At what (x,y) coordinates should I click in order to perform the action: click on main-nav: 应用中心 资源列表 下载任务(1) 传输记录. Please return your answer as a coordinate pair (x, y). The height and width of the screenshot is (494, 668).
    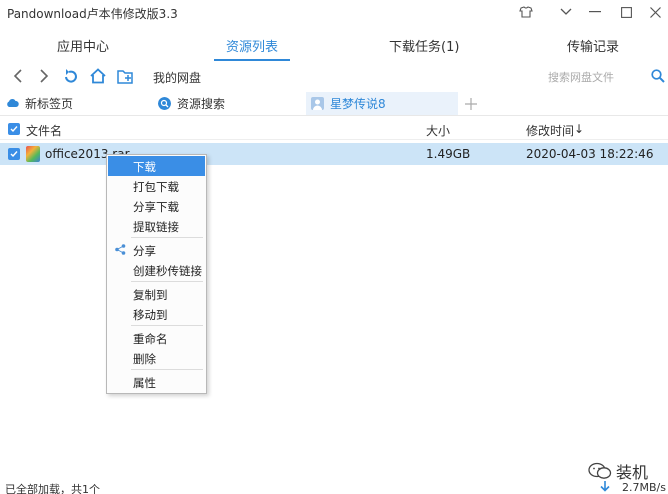
    Looking at the image, I should click on (334, 45).